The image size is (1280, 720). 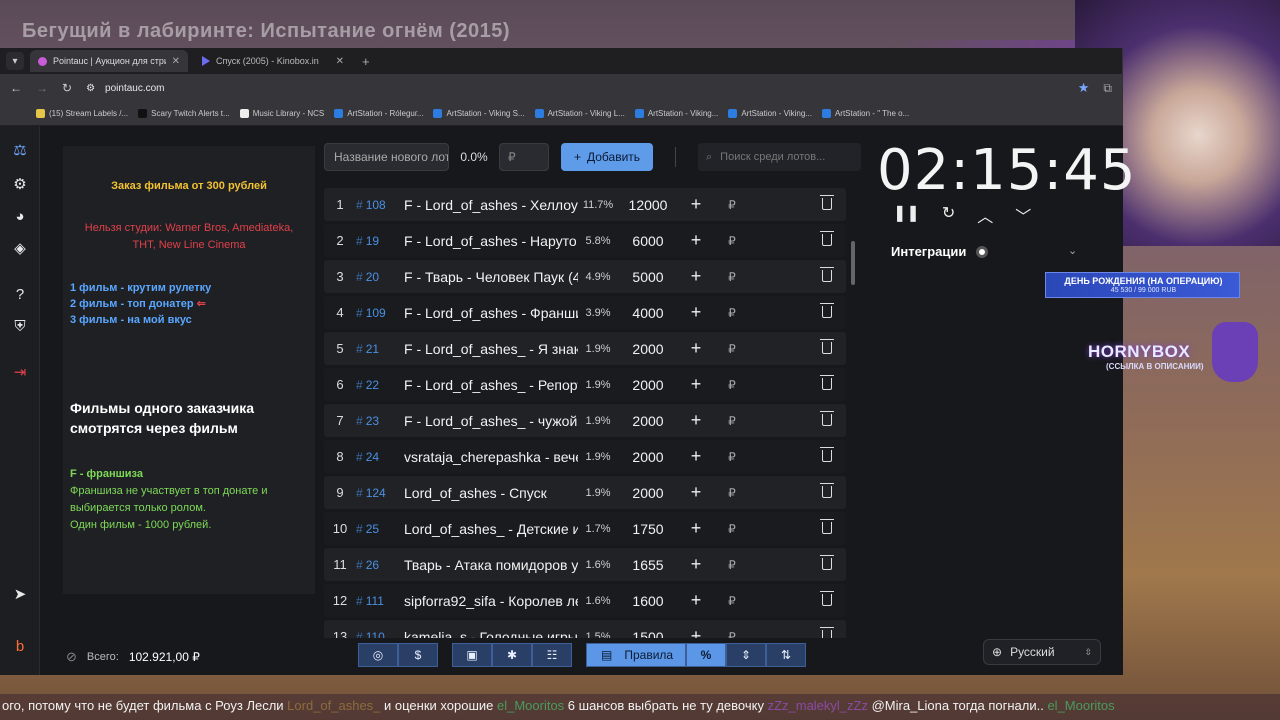 What do you see at coordinates (20, 216) in the screenshot?
I see `wheel-pie-icon: ◕` at bounding box center [20, 216].